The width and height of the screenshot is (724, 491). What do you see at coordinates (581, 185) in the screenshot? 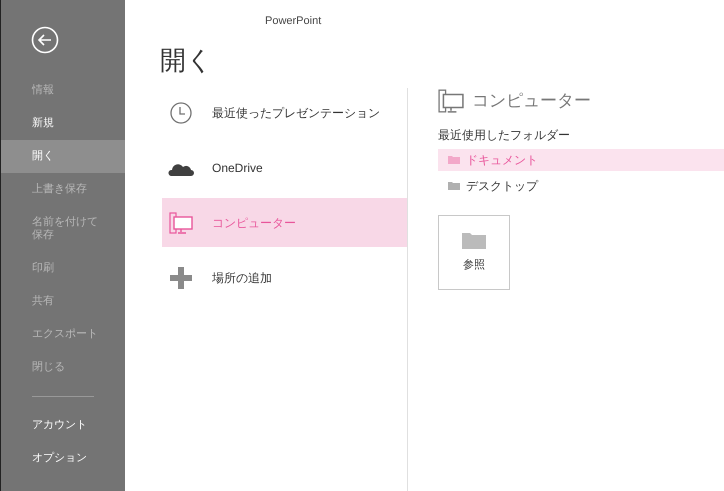
I see `folder-item: デスクトップ` at bounding box center [581, 185].